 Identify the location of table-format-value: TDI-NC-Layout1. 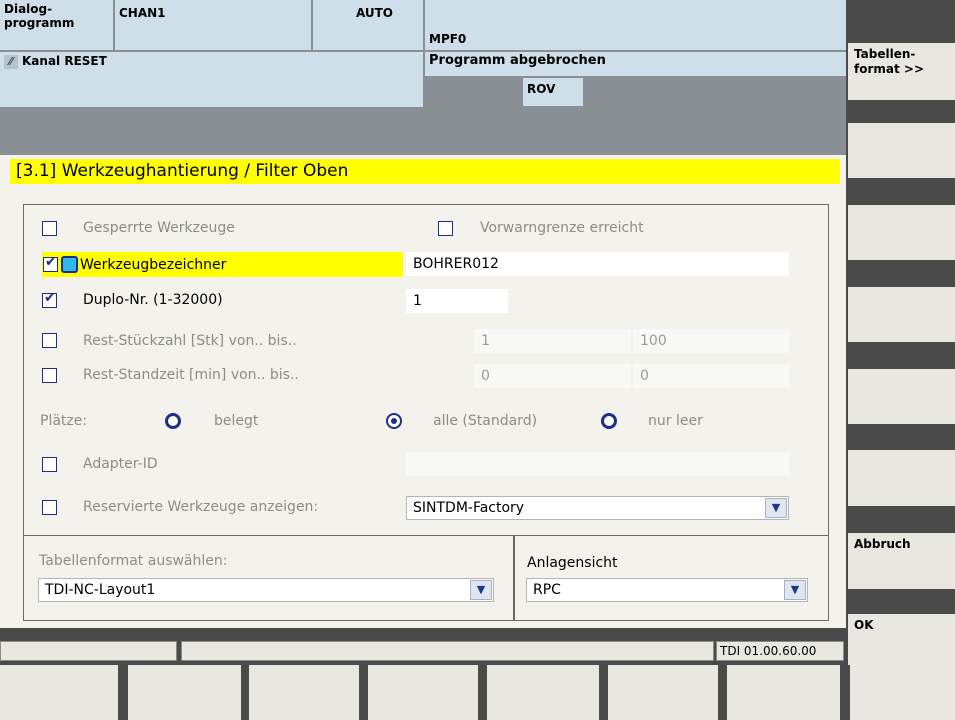
(100, 590).